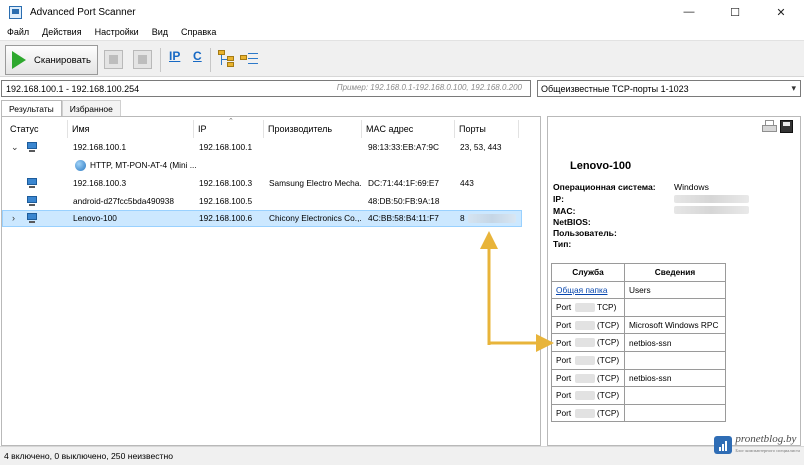 The image size is (804, 465). I want to click on pause-button, so click(113, 59).